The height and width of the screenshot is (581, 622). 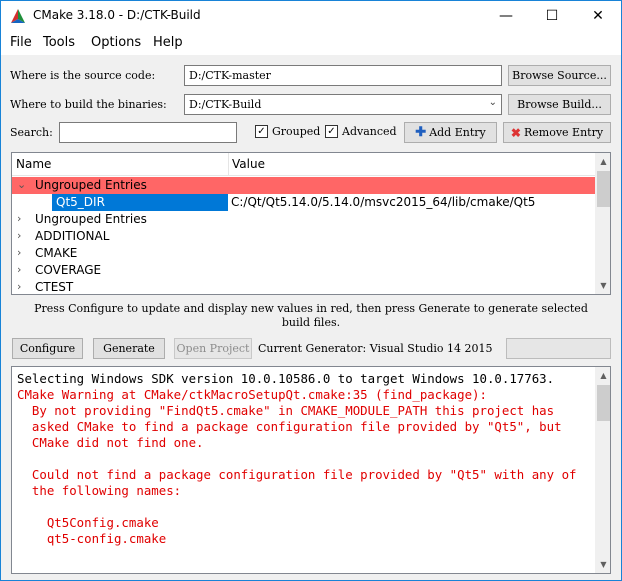 I want to click on log-line: the following names:, so click(x=99, y=490).